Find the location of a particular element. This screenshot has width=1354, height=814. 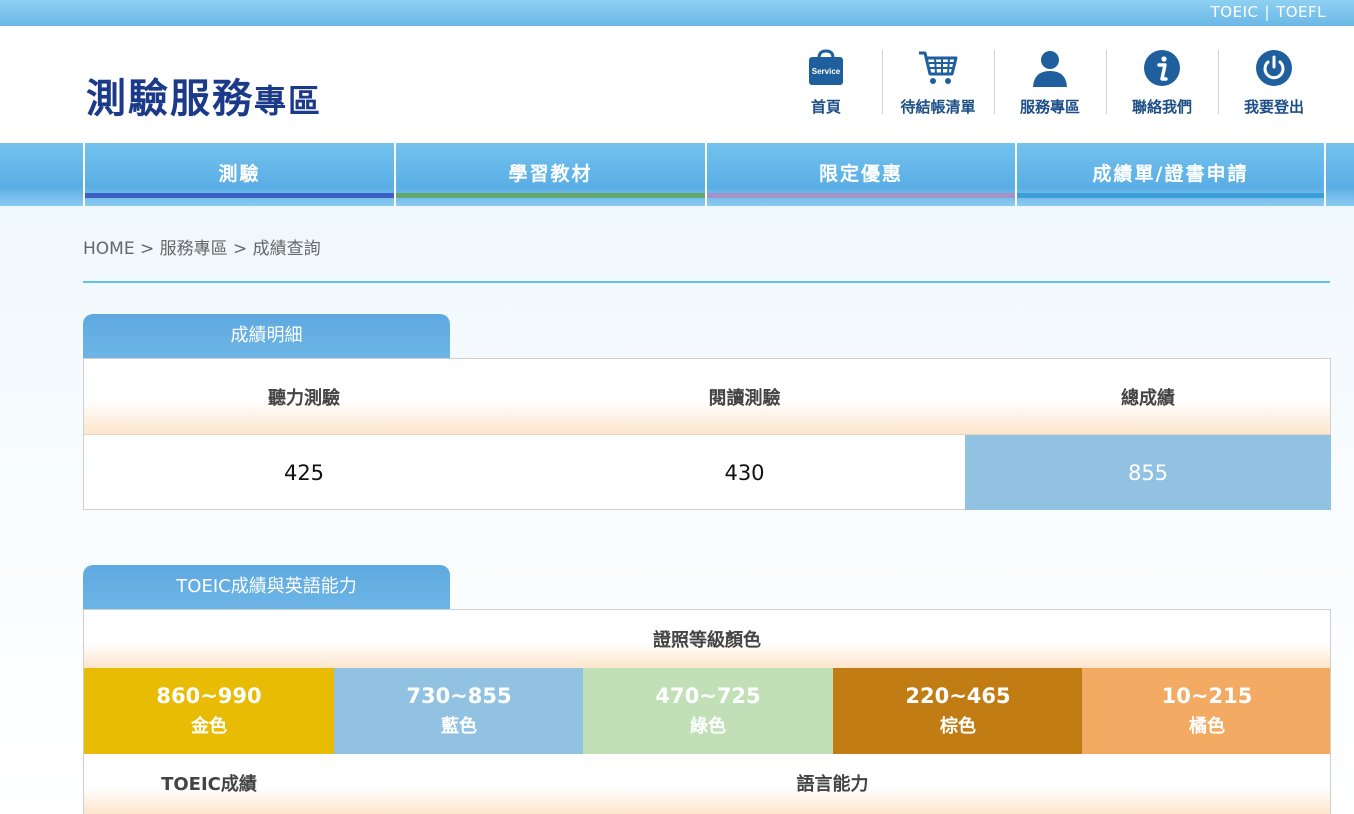

level-name: 金色 is located at coordinates (209, 726).